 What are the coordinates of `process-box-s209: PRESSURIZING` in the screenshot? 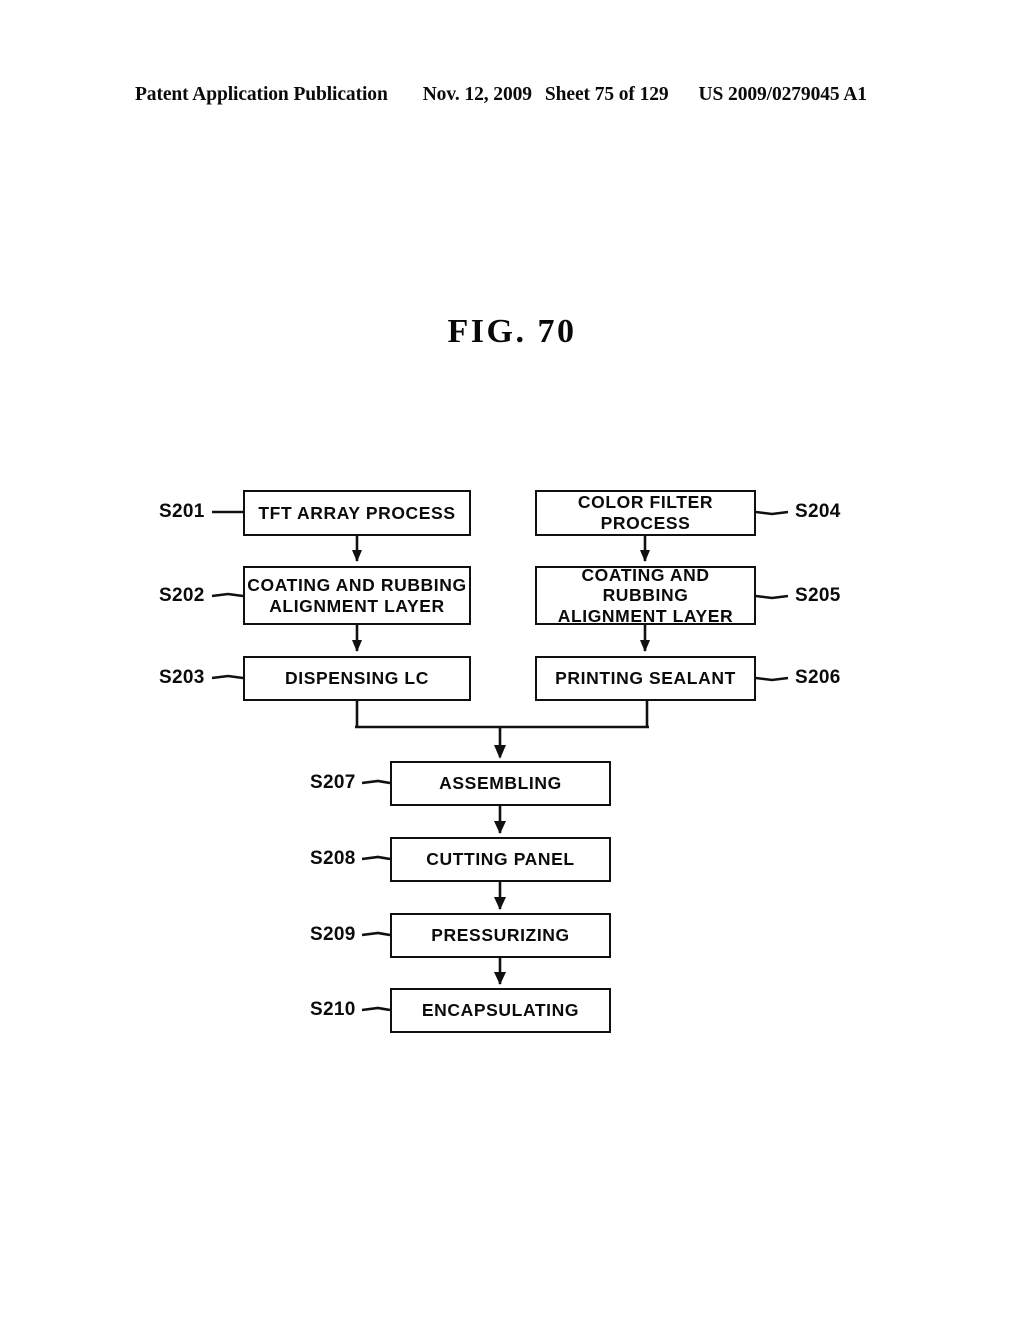 It's located at (500, 935).